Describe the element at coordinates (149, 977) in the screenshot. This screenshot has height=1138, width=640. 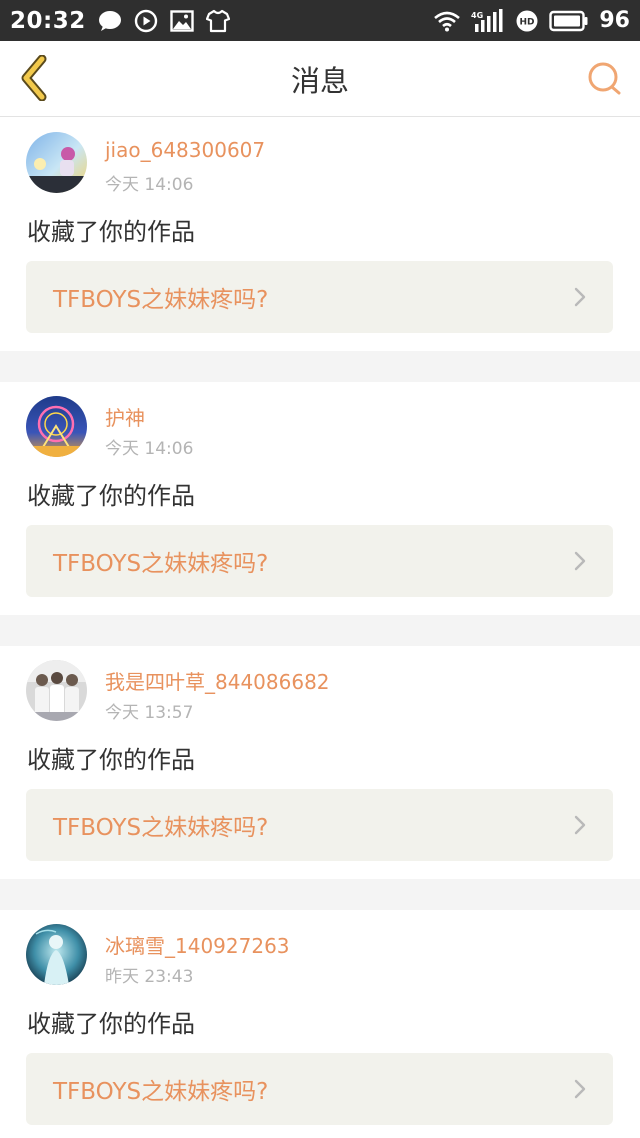
I see `timestamp: 昨天 23:43` at that location.